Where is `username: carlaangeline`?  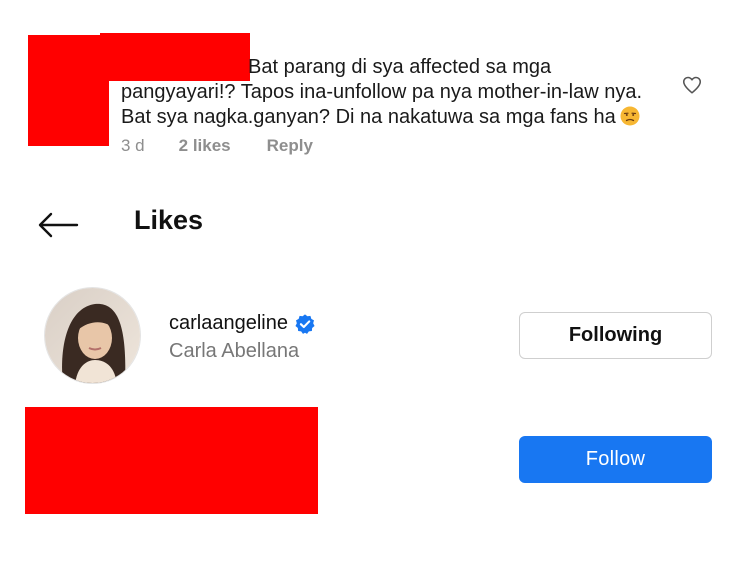 username: carlaangeline is located at coordinates (228, 323).